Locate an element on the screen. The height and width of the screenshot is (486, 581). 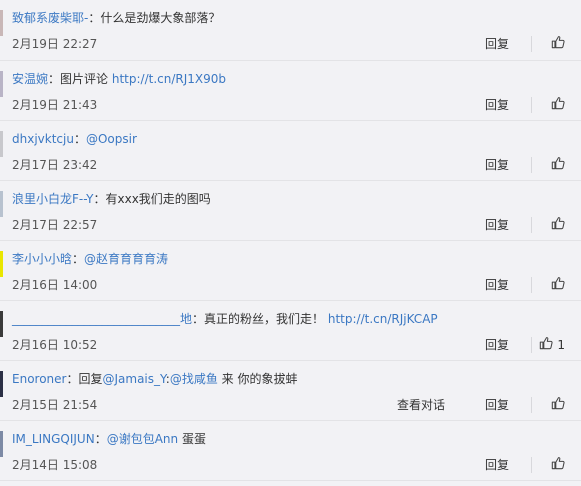
comment-text: 安温婉：图片评论 http://t.cn/RJ1X90b is located at coordinates (119, 79).